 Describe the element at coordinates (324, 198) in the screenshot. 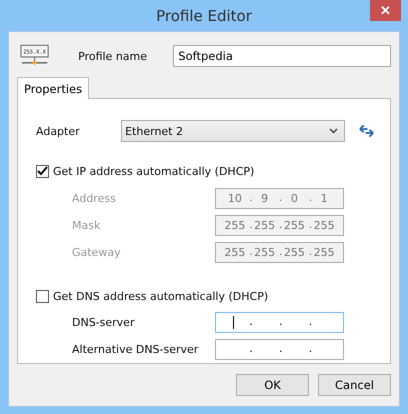

I see `octet-value: 1` at that location.